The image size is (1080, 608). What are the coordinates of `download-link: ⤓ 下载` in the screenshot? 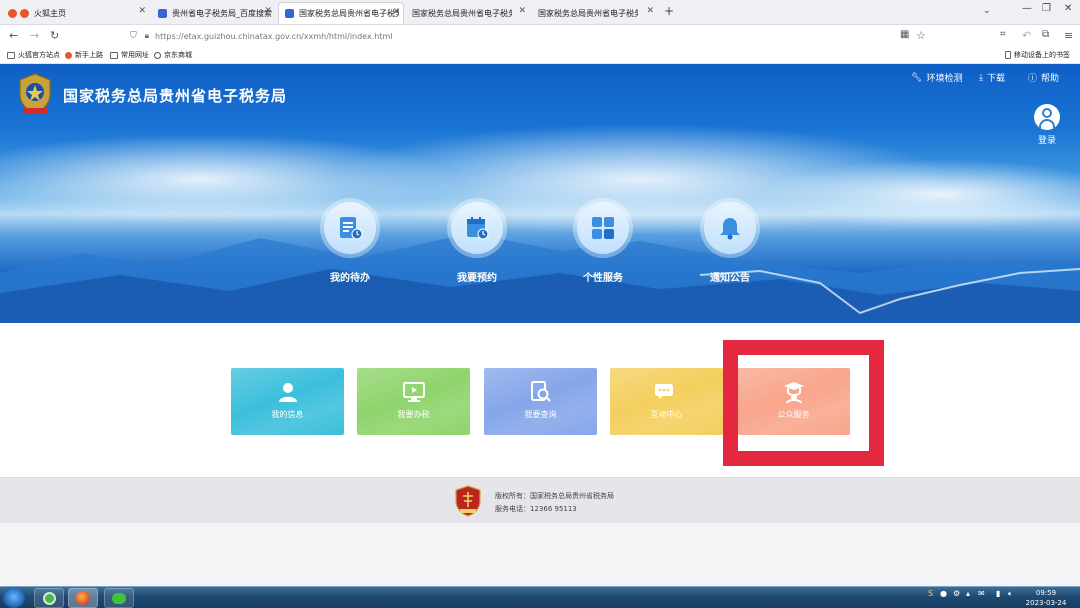 It's located at (992, 78).